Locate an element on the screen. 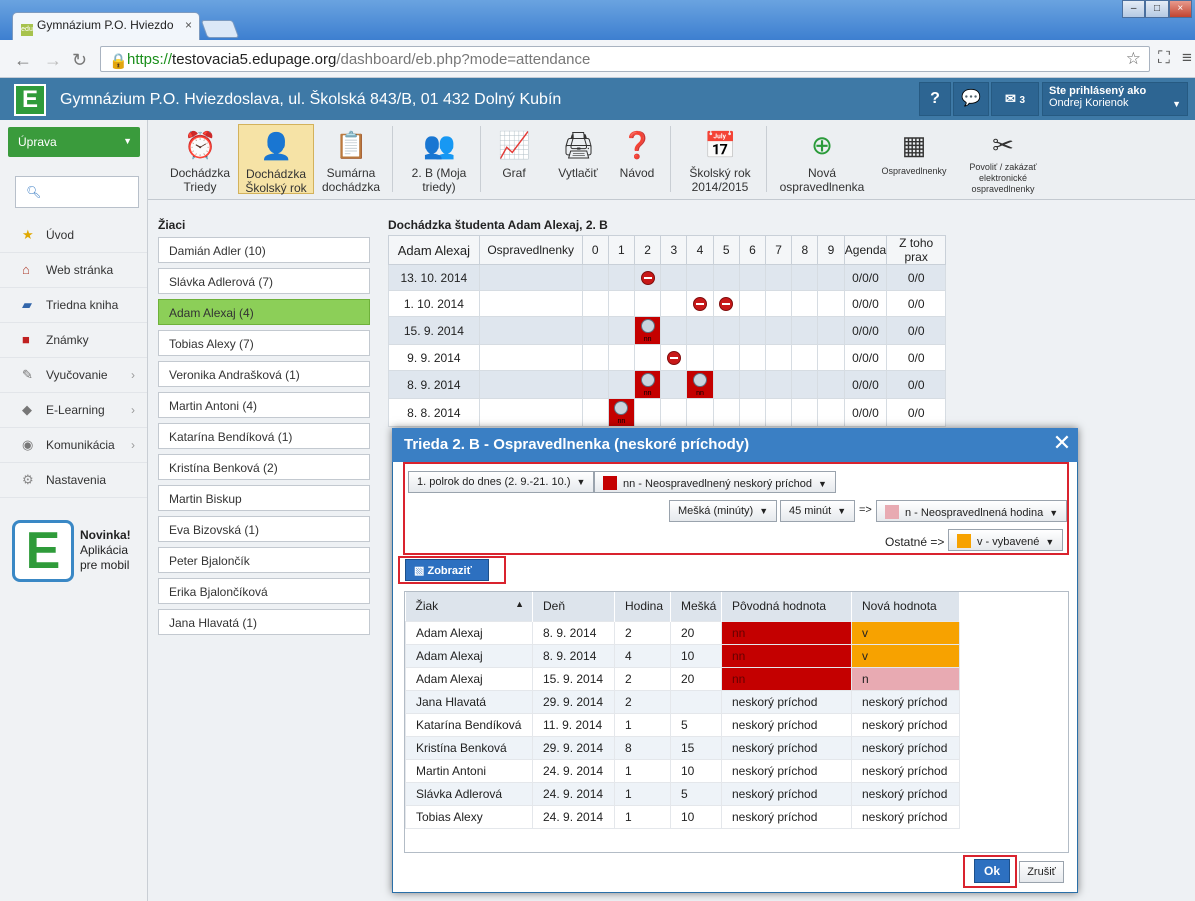 The width and height of the screenshot is (1195, 901). grid-cell: Adam Alexaj is located at coordinates (469, 678).